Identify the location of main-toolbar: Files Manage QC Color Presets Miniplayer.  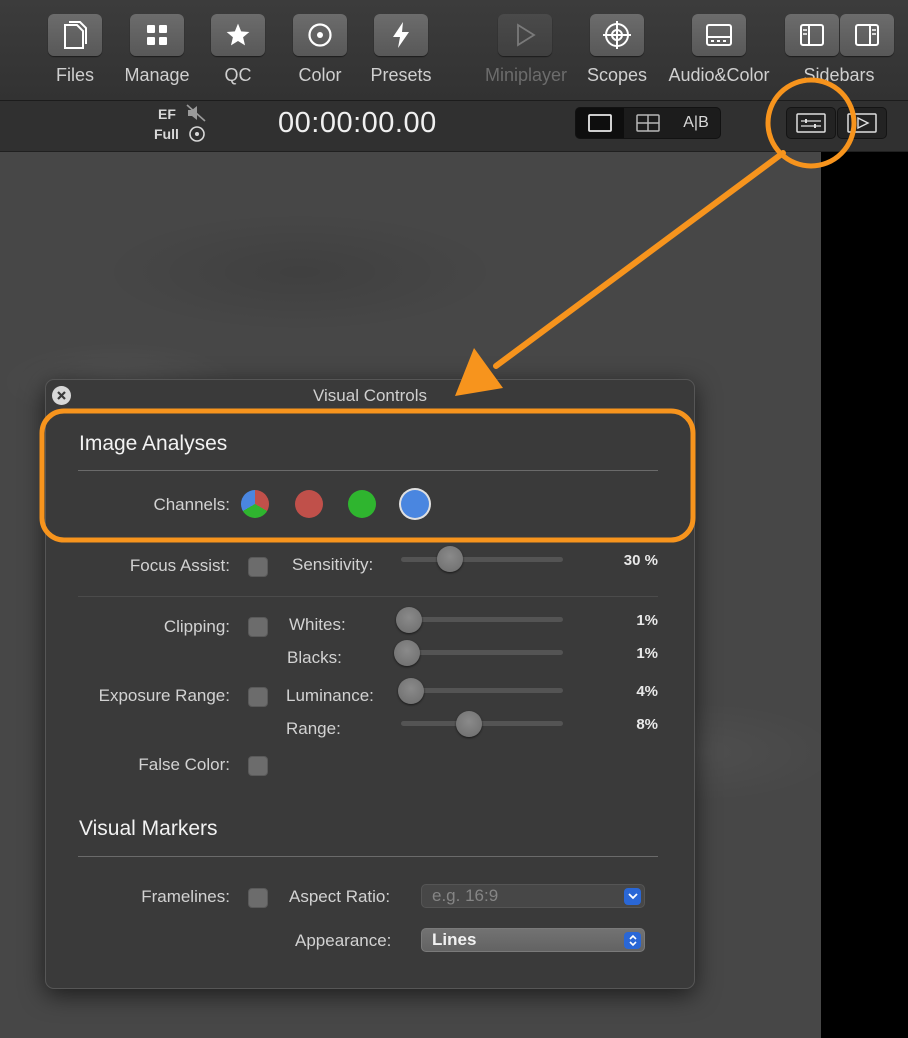
(454, 50).